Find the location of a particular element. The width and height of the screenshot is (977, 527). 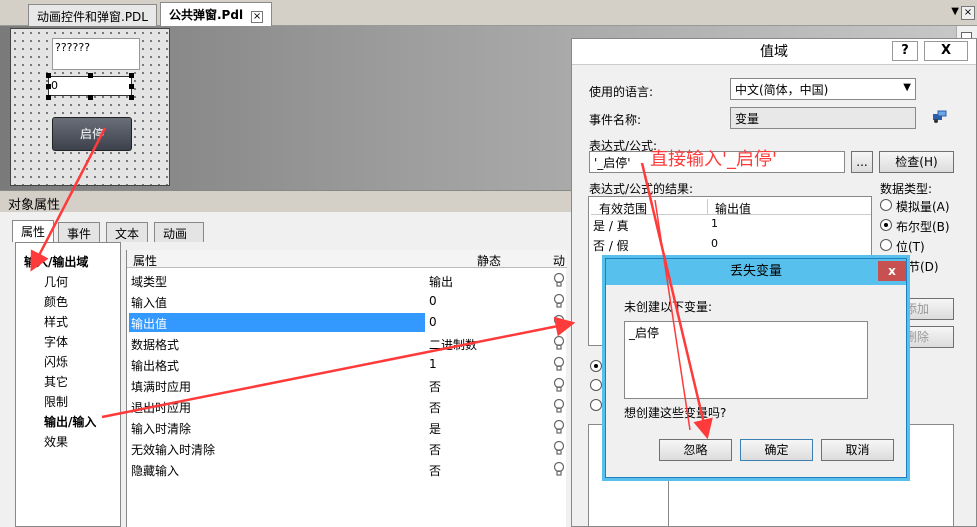

radio-boolean-label: 布尔型(B) is located at coordinates (923, 227).